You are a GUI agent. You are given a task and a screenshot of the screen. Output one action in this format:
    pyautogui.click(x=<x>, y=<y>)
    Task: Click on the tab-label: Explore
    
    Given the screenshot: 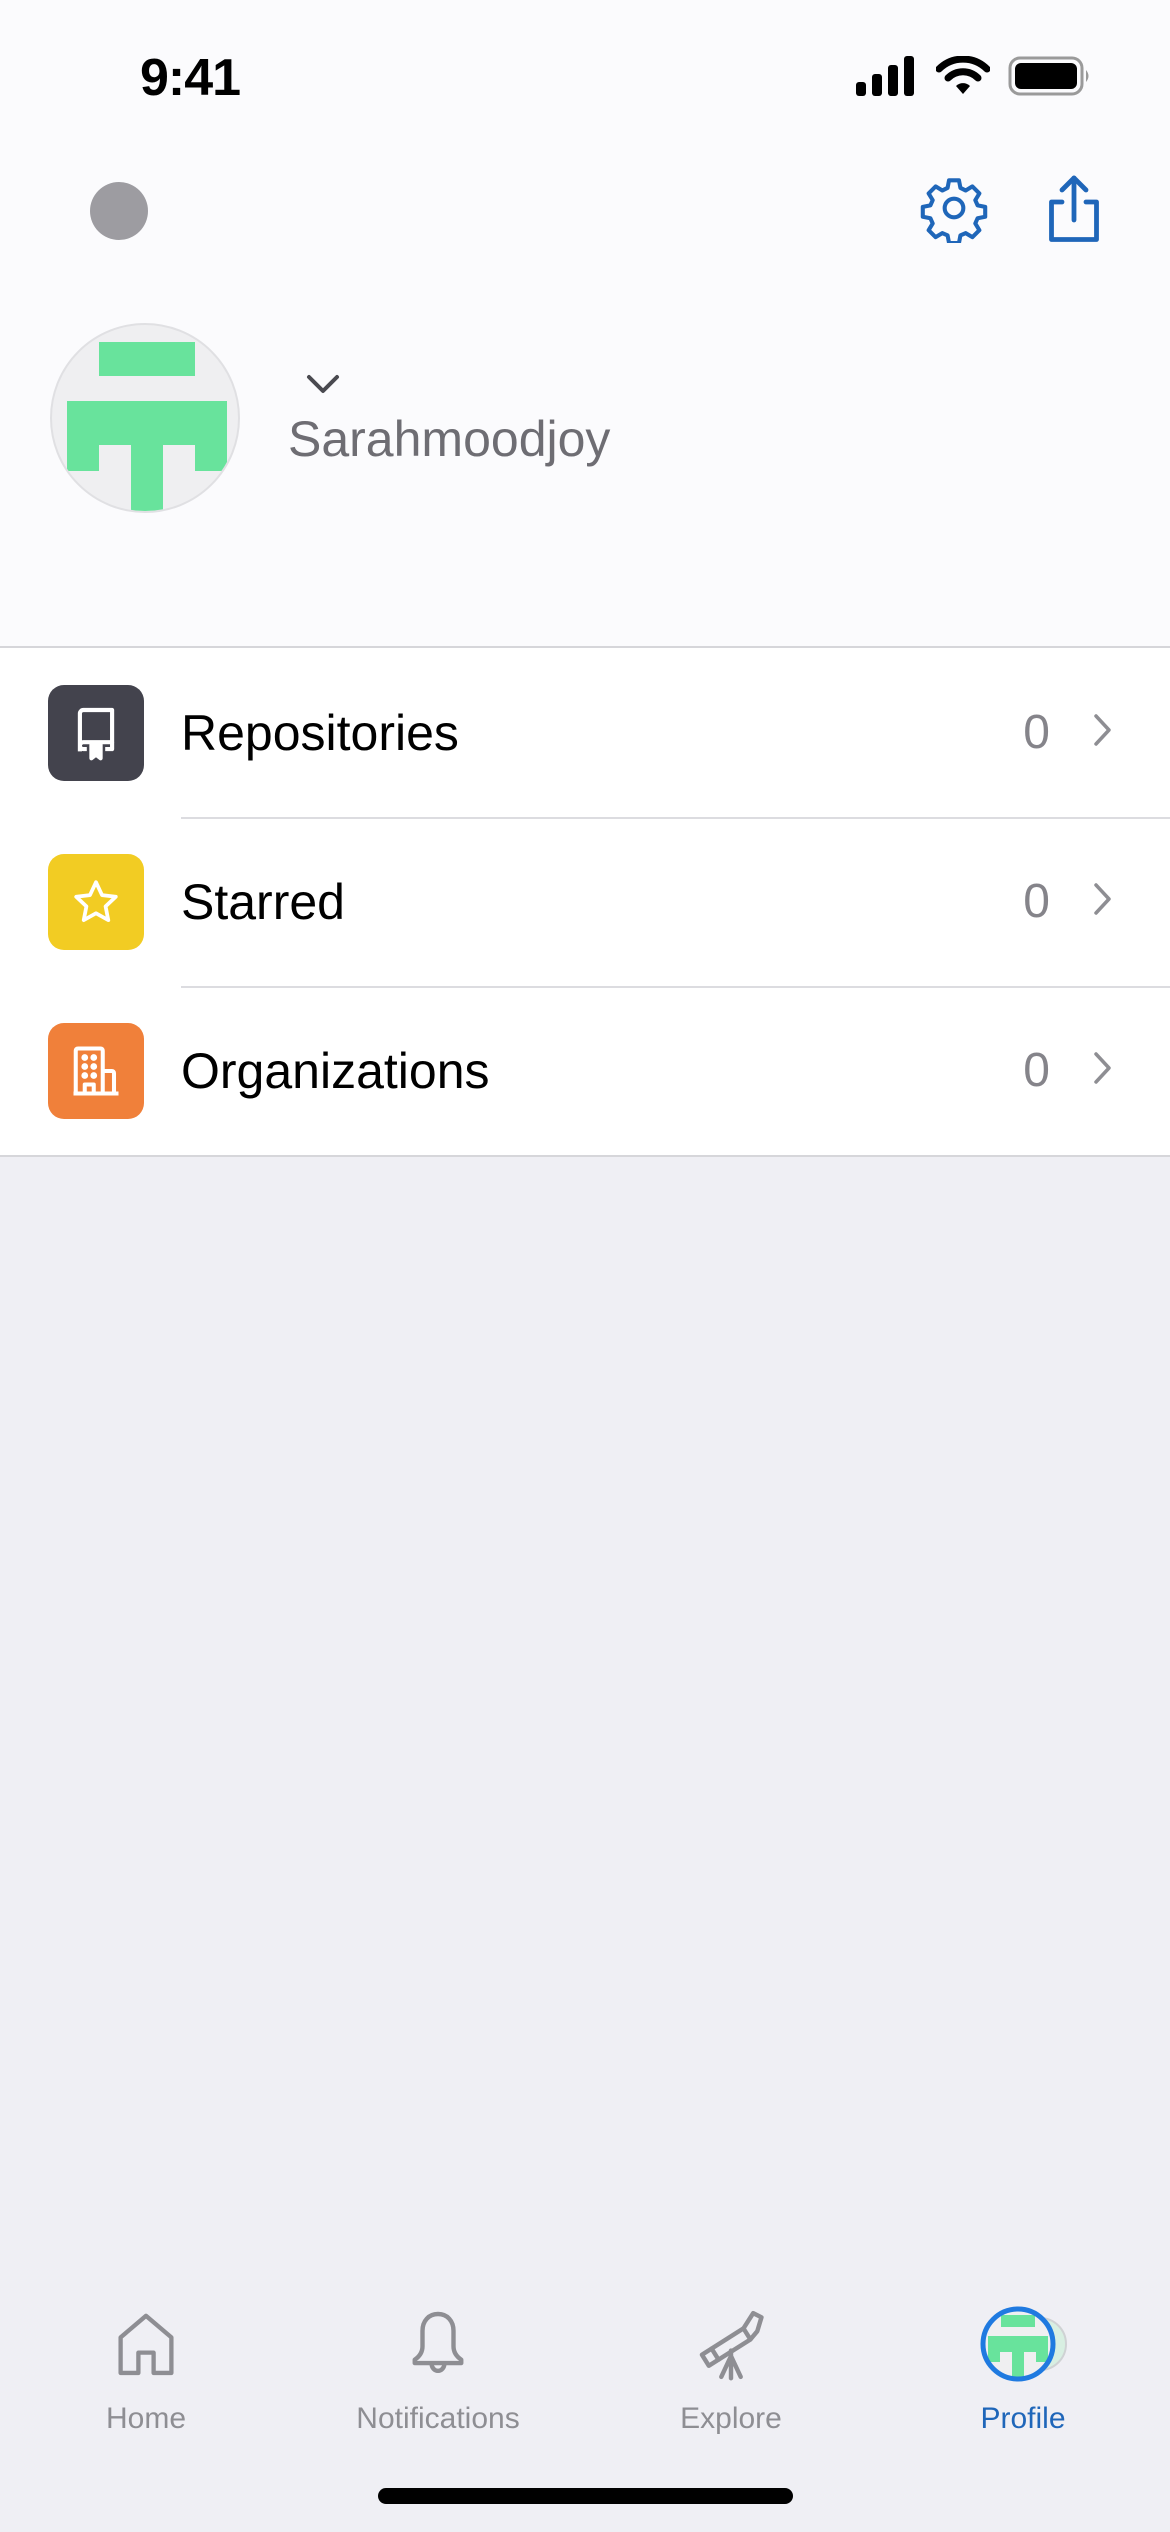 What is the action you would take?
    pyautogui.click(x=731, y=2418)
    